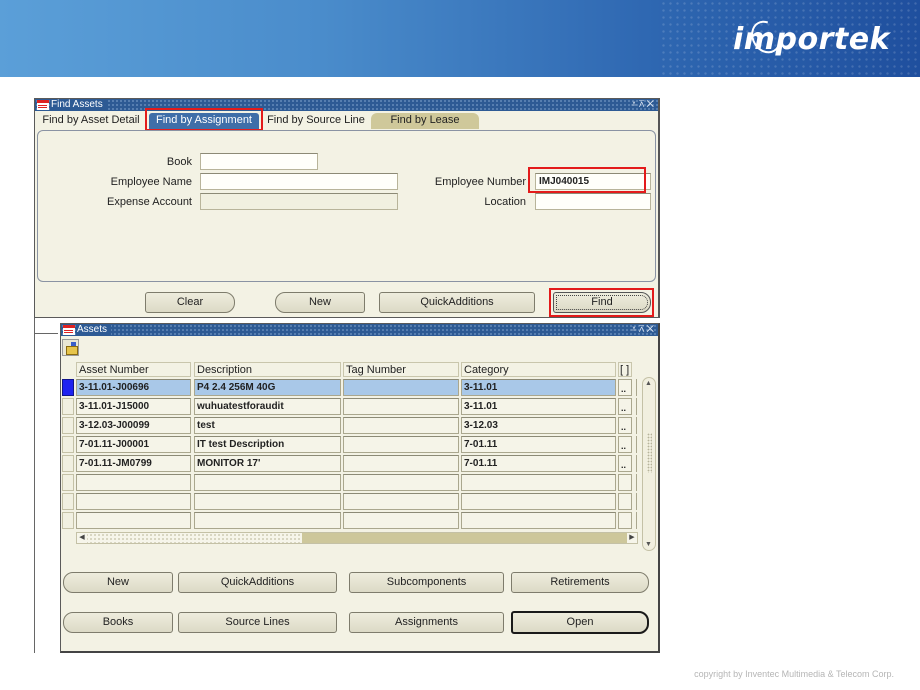 The width and height of the screenshot is (920, 690). I want to click on asset-number-cell: 3-12.03-J00099, so click(133, 425).